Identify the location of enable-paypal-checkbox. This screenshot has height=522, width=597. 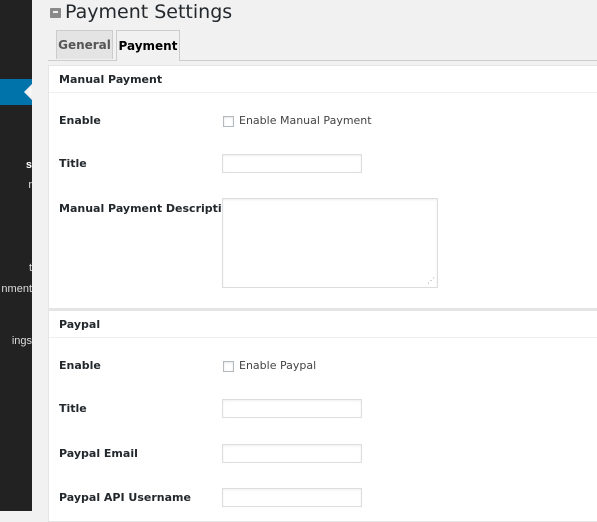
(228, 366).